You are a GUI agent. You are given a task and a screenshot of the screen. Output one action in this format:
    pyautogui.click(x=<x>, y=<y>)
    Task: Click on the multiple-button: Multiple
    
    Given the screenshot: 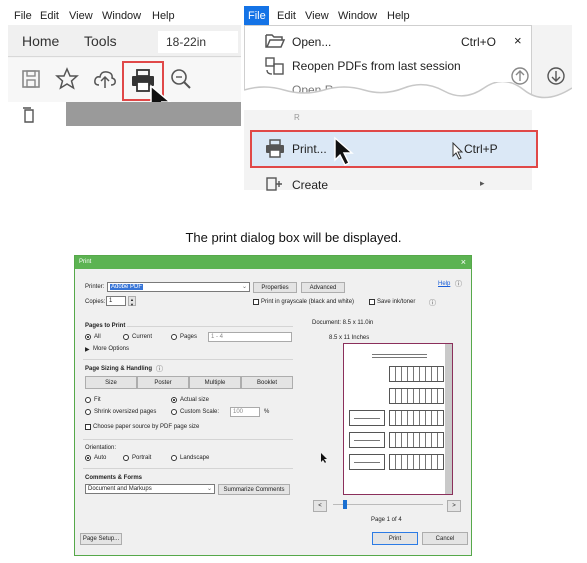 What is the action you would take?
    pyautogui.click(x=215, y=382)
    